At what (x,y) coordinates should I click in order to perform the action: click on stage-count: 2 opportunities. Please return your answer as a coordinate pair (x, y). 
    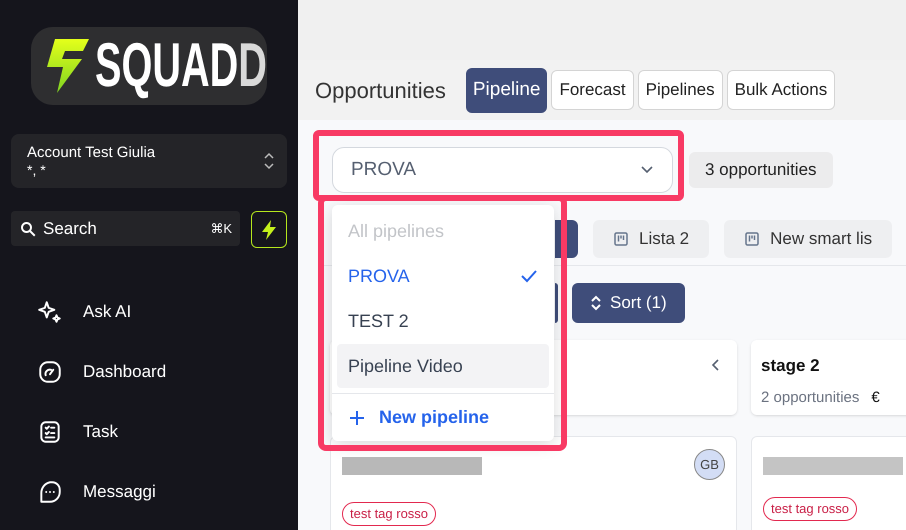
    Looking at the image, I should click on (810, 398).